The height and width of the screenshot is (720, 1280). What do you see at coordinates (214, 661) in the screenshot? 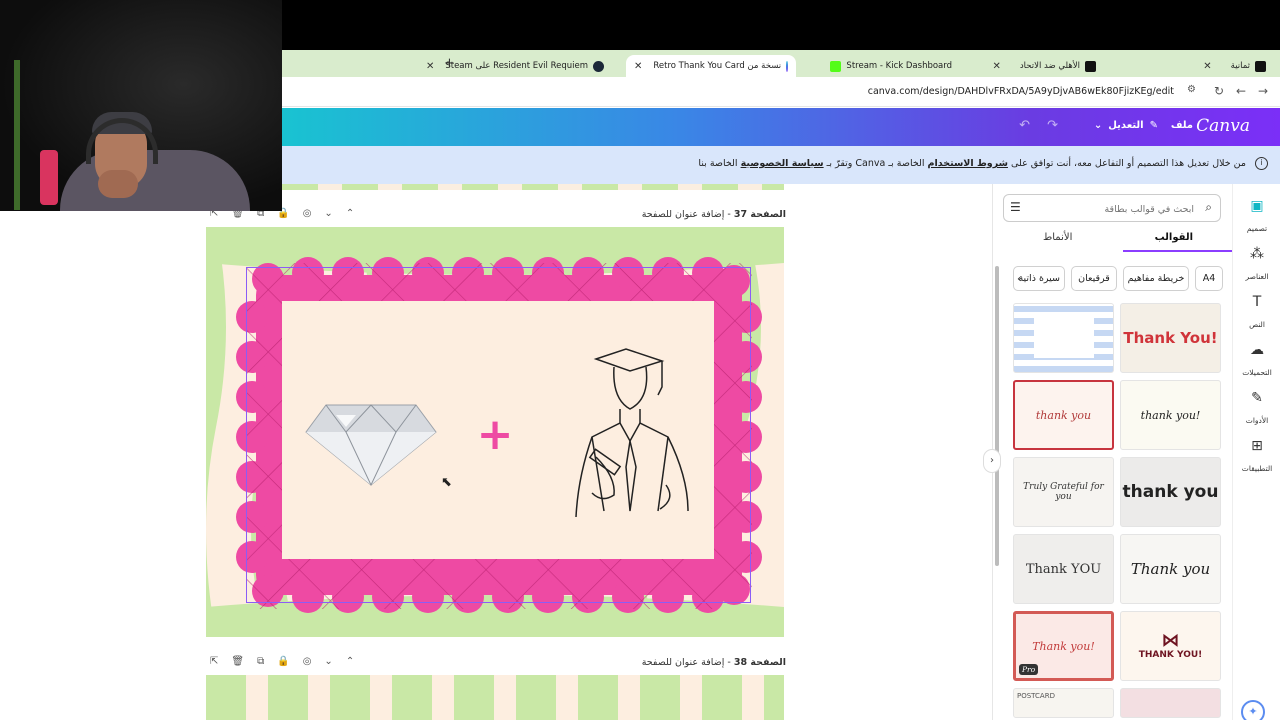
I see `share-page-icon: ⇱` at bounding box center [214, 661].